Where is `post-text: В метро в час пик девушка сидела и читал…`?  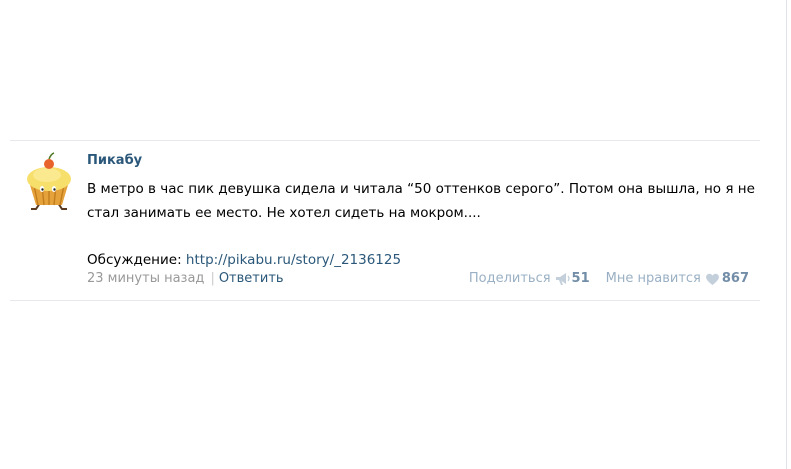 post-text: В метро в час пик девушка сидела и читал… is located at coordinates (421, 201).